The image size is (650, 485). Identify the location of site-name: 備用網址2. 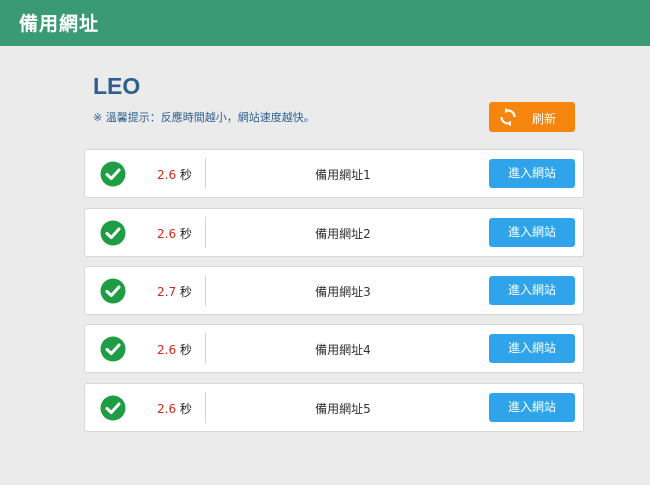
(343, 234).